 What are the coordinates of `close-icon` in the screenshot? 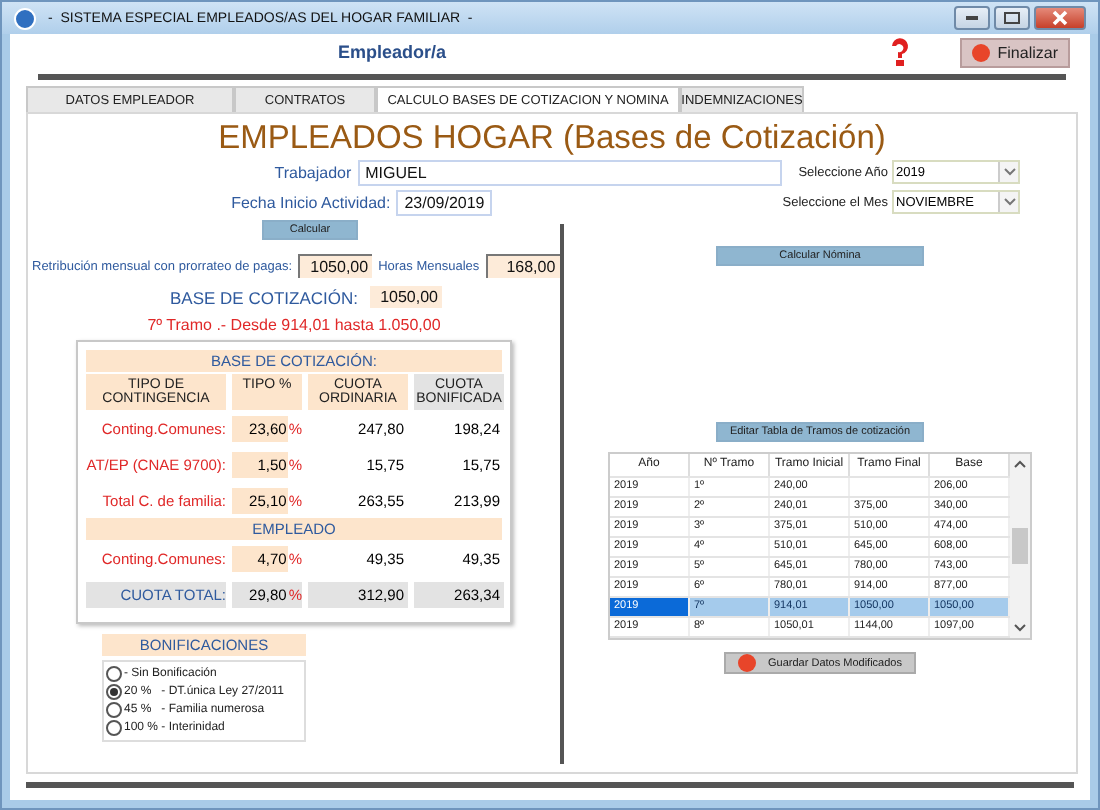 It's located at (1060, 18).